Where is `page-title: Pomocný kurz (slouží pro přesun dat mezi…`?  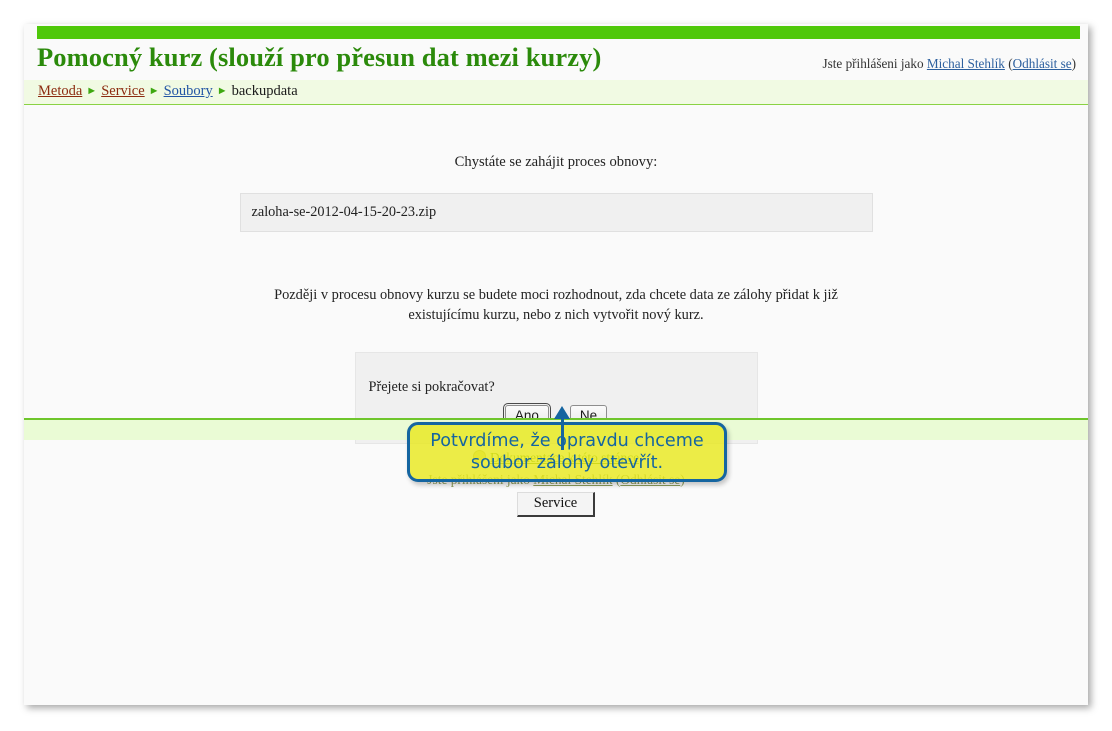
page-title: Pomocný kurz (slouží pro přesun dat mezi… is located at coordinates (319, 57).